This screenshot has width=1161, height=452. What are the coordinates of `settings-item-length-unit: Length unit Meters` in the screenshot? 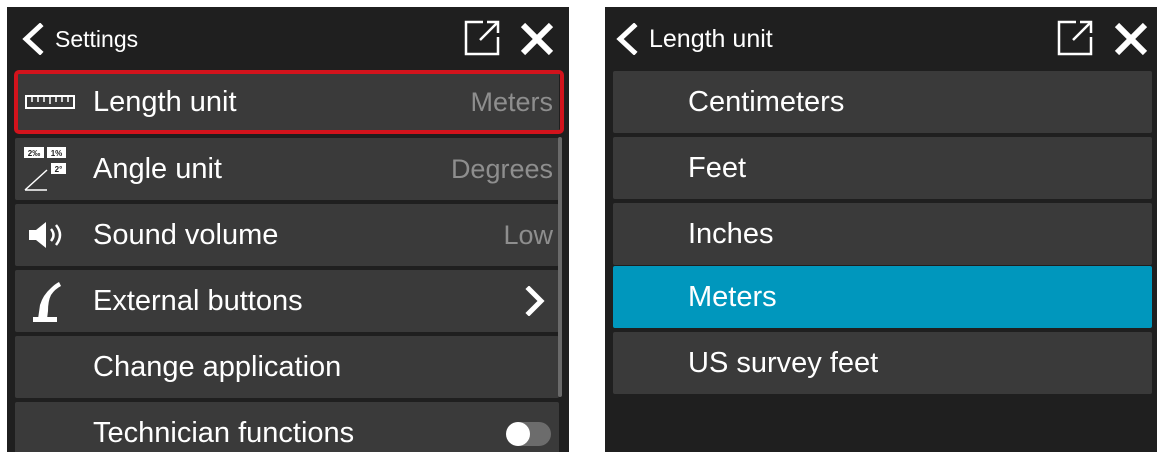 It's located at (287, 102).